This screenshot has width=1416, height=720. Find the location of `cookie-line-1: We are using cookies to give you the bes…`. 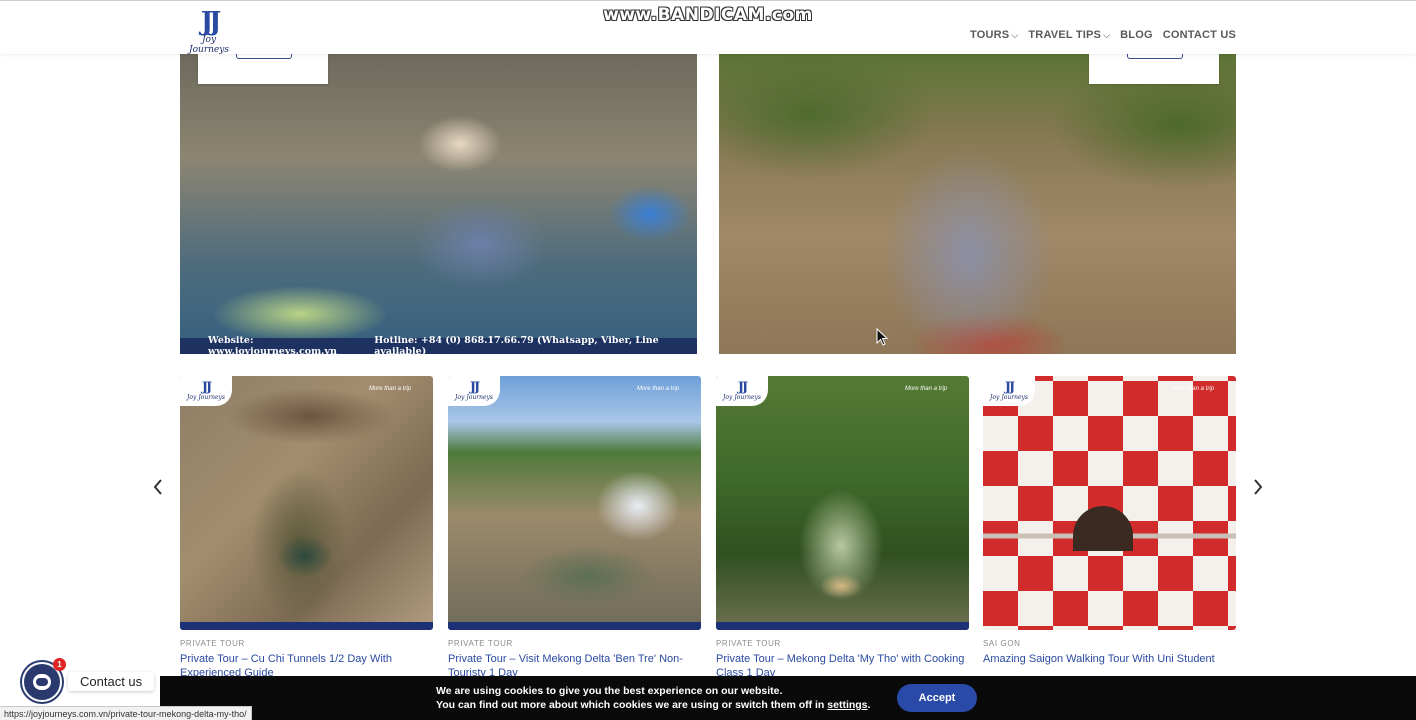

cookie-line-1: We are using cookies to give you the bes… is located at coordinates (609, 691).